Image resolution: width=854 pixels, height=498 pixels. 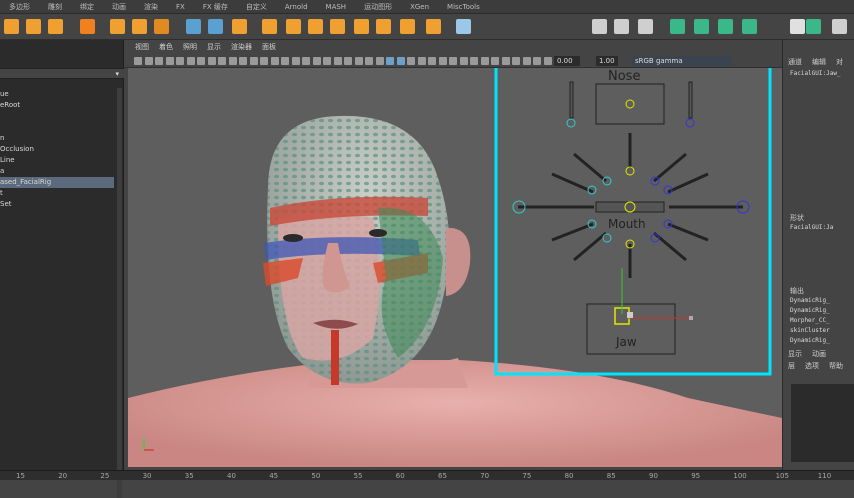 What do you see at coordinates (315, 26) in the screenshot?
I see `poly-plane-icon` at bounding box center [315, 26].